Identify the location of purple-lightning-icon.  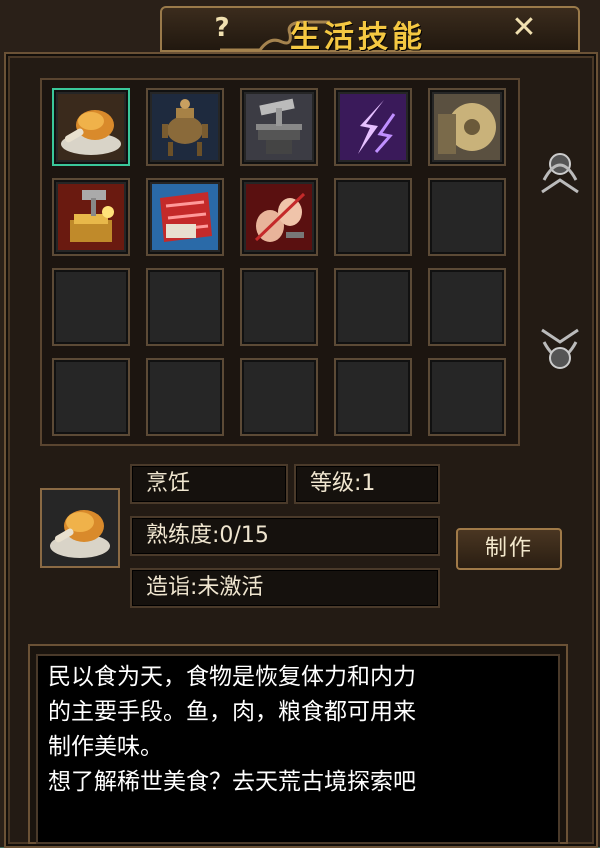
(373, 127).